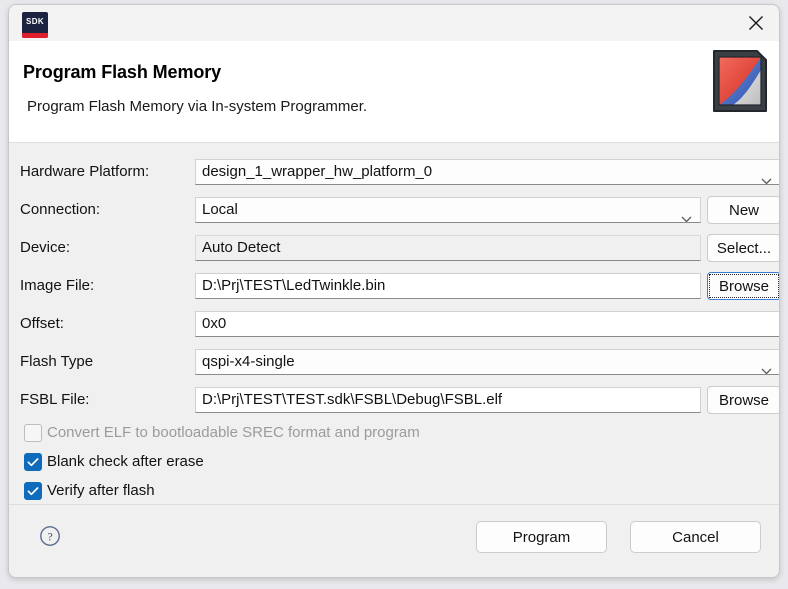  What do you see at coordinates (740, 81) in the screenshot?
I see `xilinx-sdk-card-logo-icon` at bounding box center [740, 81].